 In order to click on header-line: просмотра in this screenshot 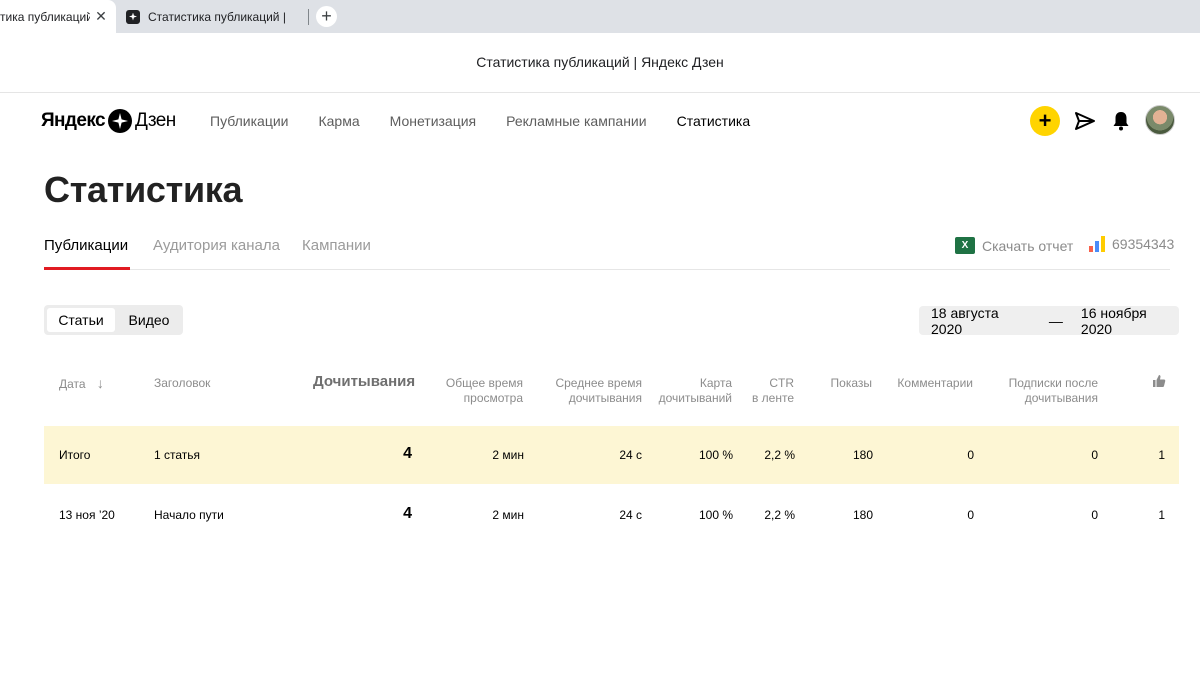, I will do `click(493, 398)`.